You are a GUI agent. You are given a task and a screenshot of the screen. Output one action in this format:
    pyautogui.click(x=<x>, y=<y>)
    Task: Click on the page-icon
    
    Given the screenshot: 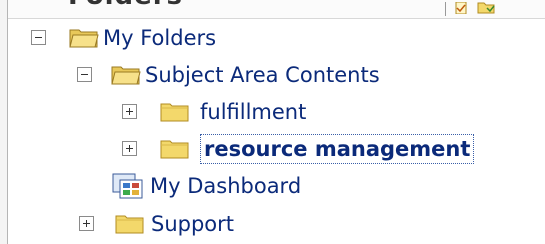 What is the action you would take?
    pyautogui.click(x=462, y=8)
    